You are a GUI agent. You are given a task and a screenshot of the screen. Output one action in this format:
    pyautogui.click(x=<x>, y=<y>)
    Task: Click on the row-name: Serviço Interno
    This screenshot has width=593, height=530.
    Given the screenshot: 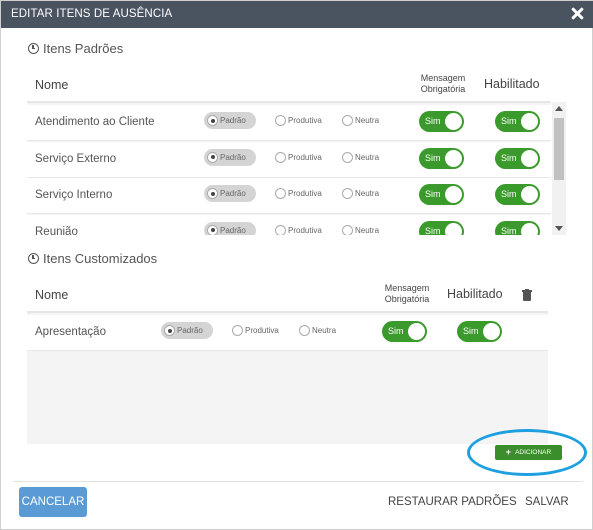 What is the action you would take?
    pyautogui.click(x=74, y=195)
    